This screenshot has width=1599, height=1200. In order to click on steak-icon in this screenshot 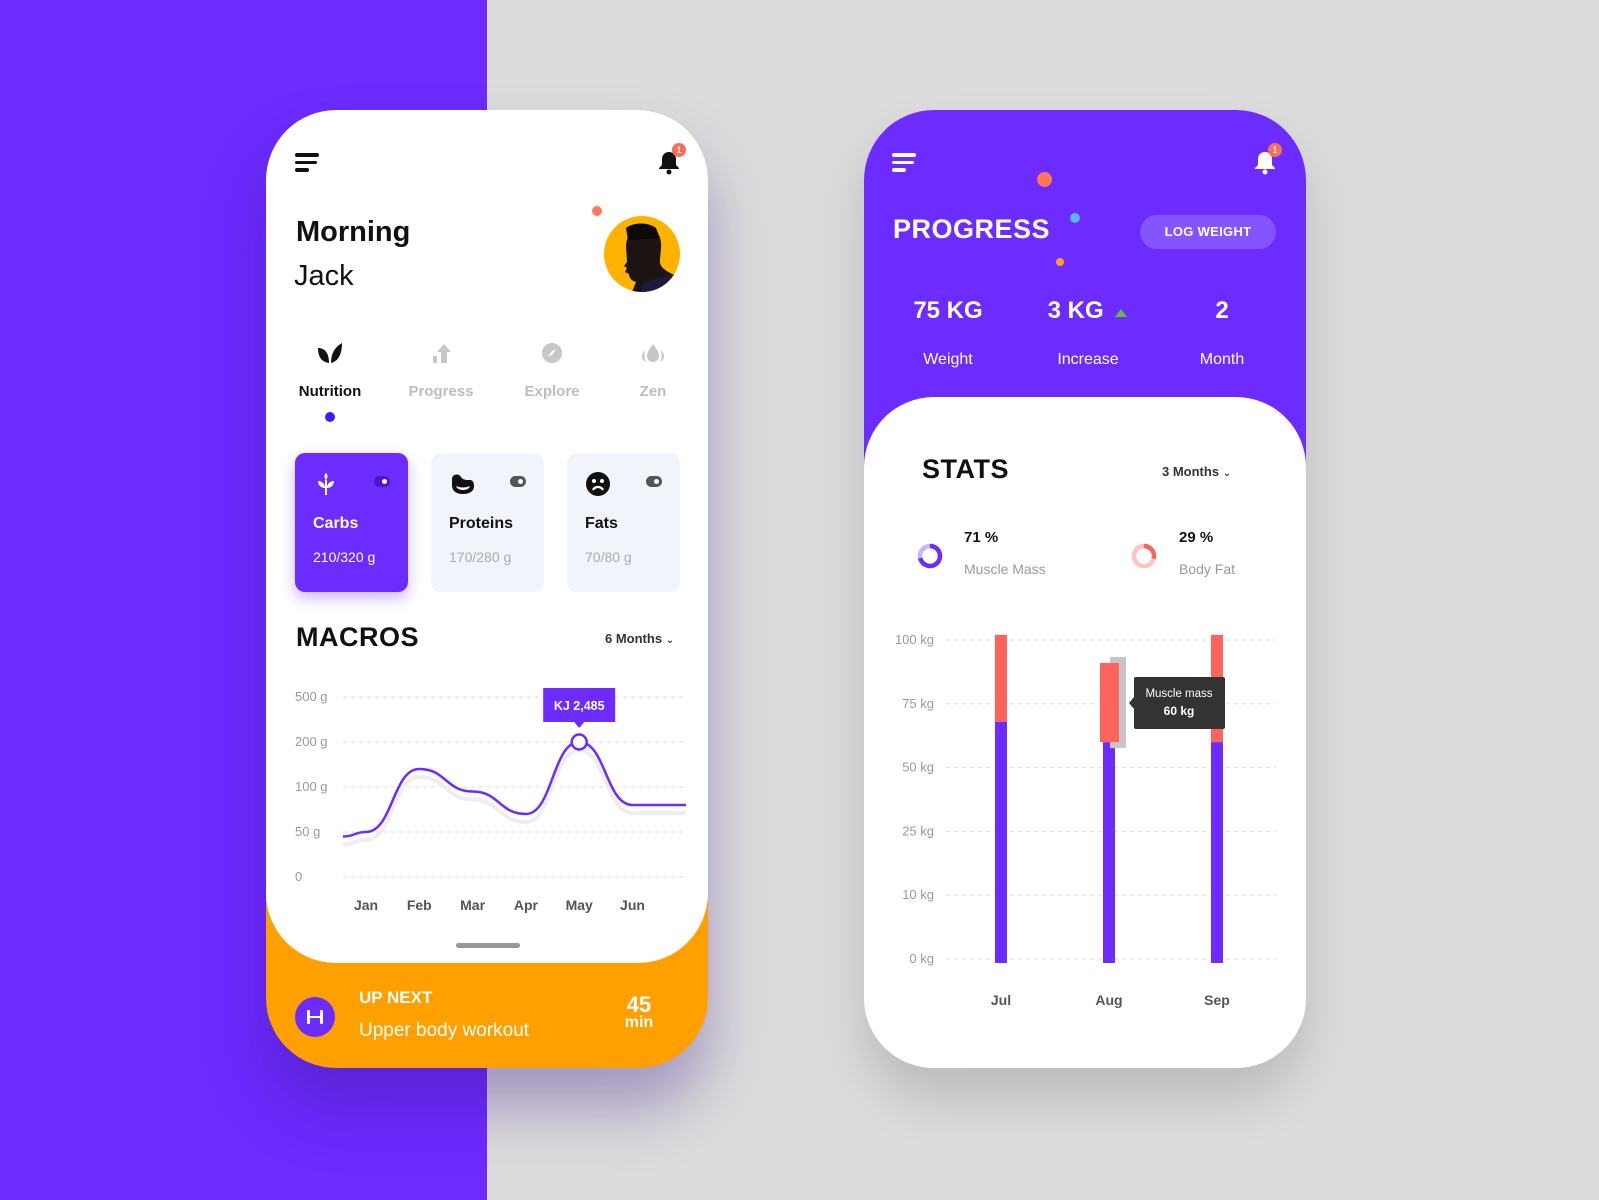, I will do `click(463, 484)`.